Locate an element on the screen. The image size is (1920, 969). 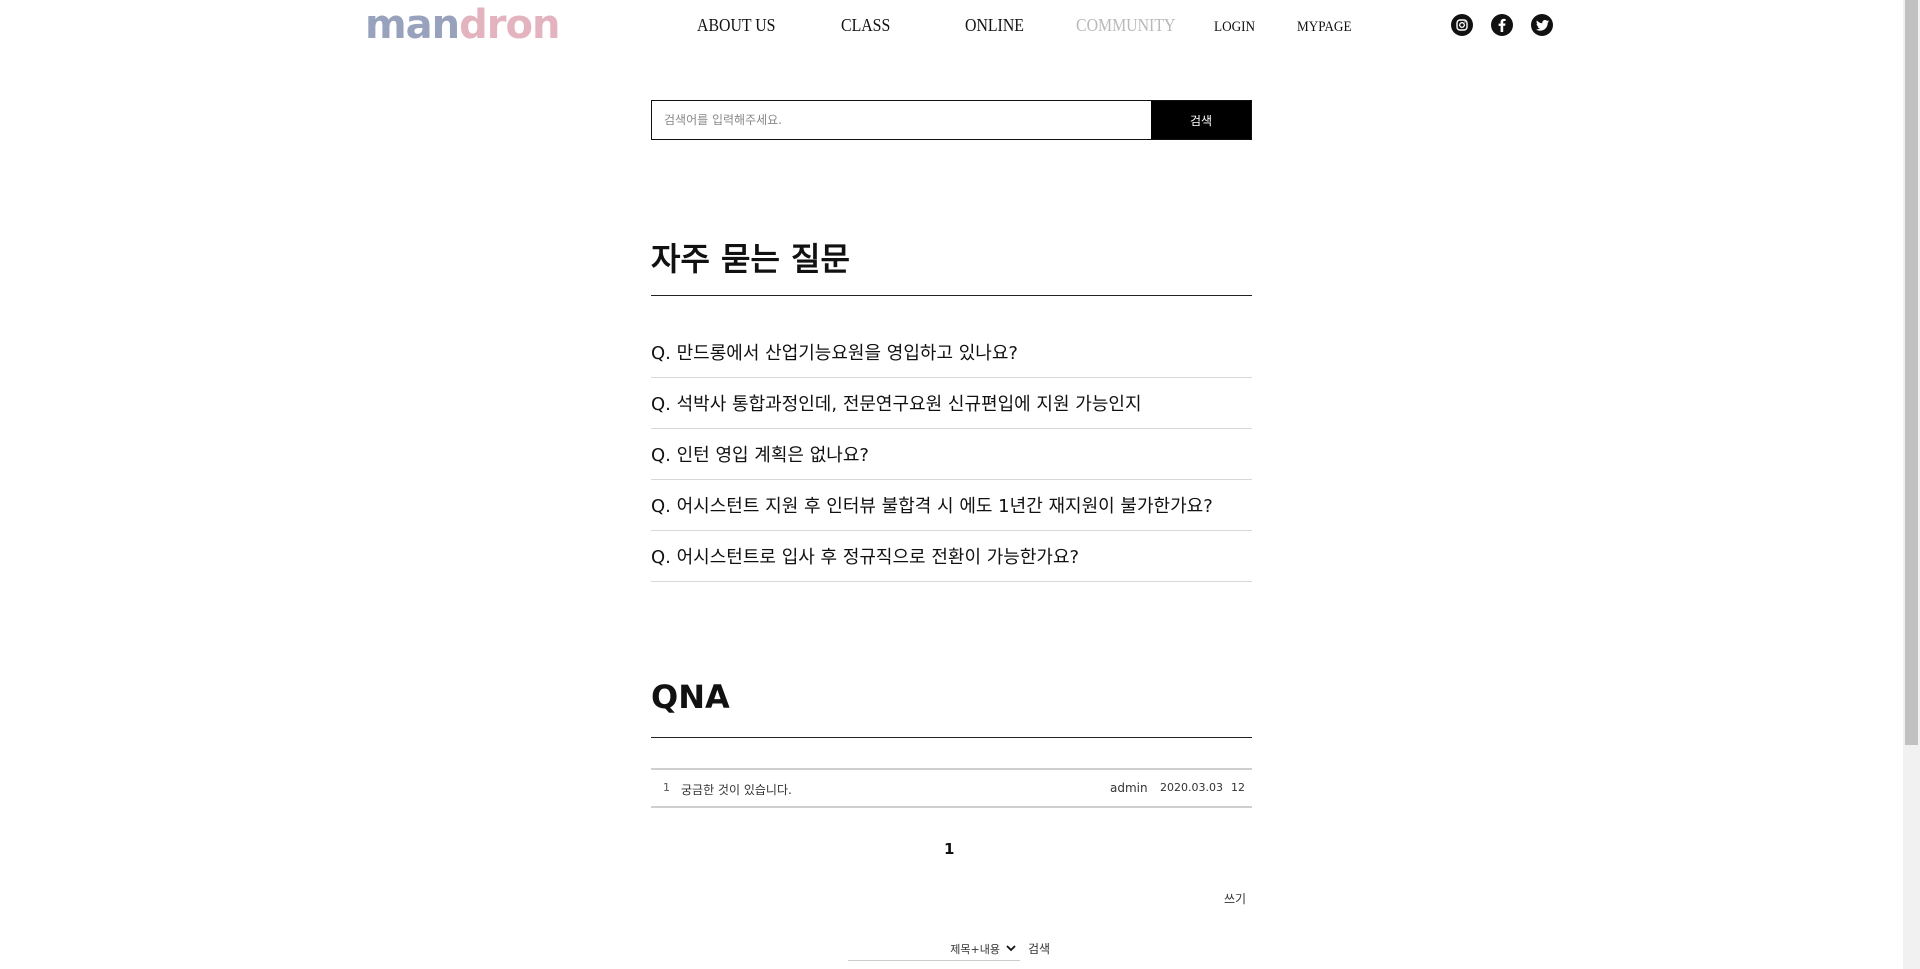
search-field-selected: 제목+내용 is located at coordinates (975, 949).